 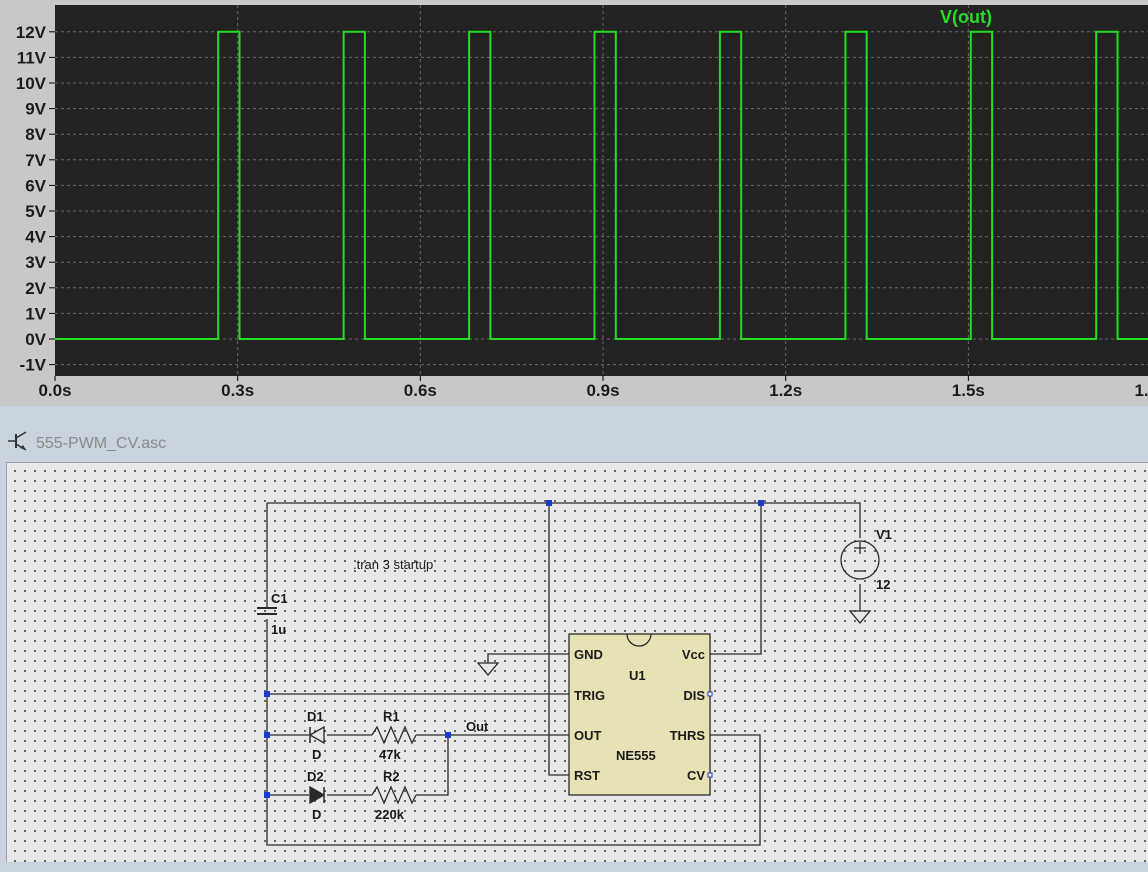 What do you see at coordinates (31, 83) in the screenshot?
I see `y-tick-label: 10V` at bounding box center [31, 83].